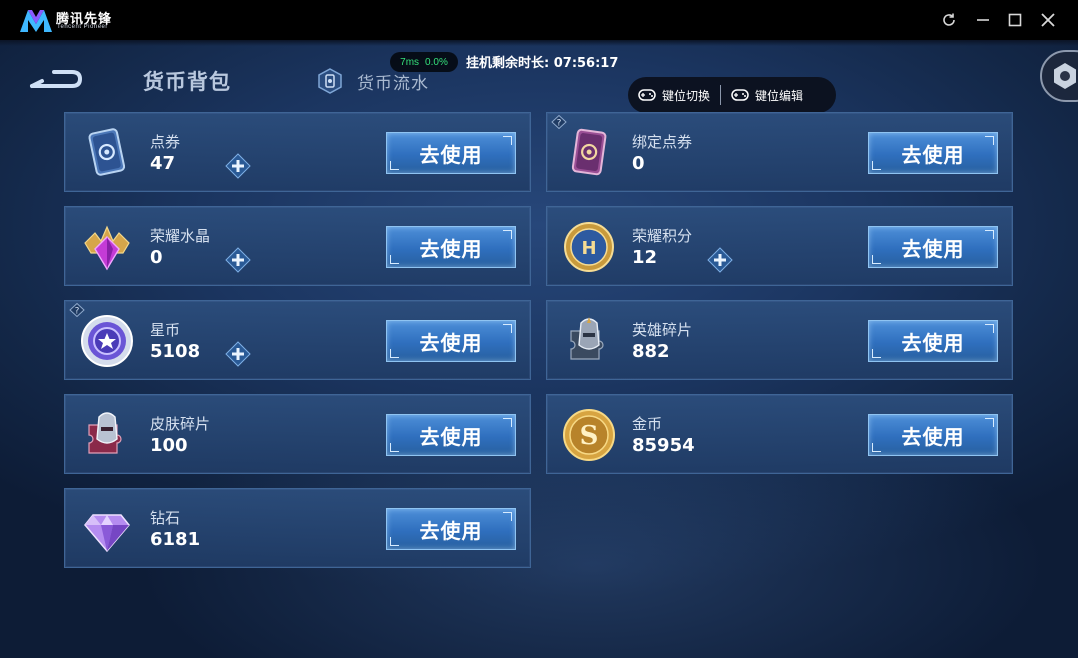 This screenshot has height=658, width=1078. What do you see at coordinates (662, 236) in the screenshot?
I see `currency-name: 荣耀积分` at bounding box center [662, 236].